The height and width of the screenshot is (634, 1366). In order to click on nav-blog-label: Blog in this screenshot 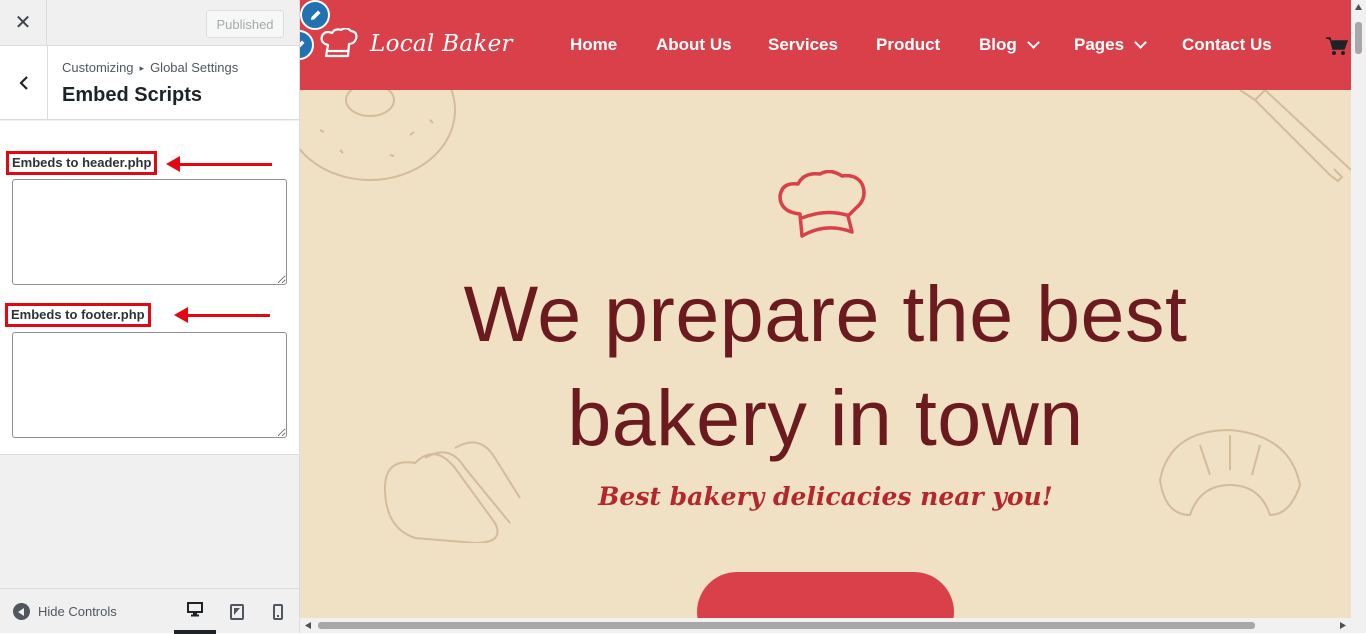, I will do `click(998, 44)`.